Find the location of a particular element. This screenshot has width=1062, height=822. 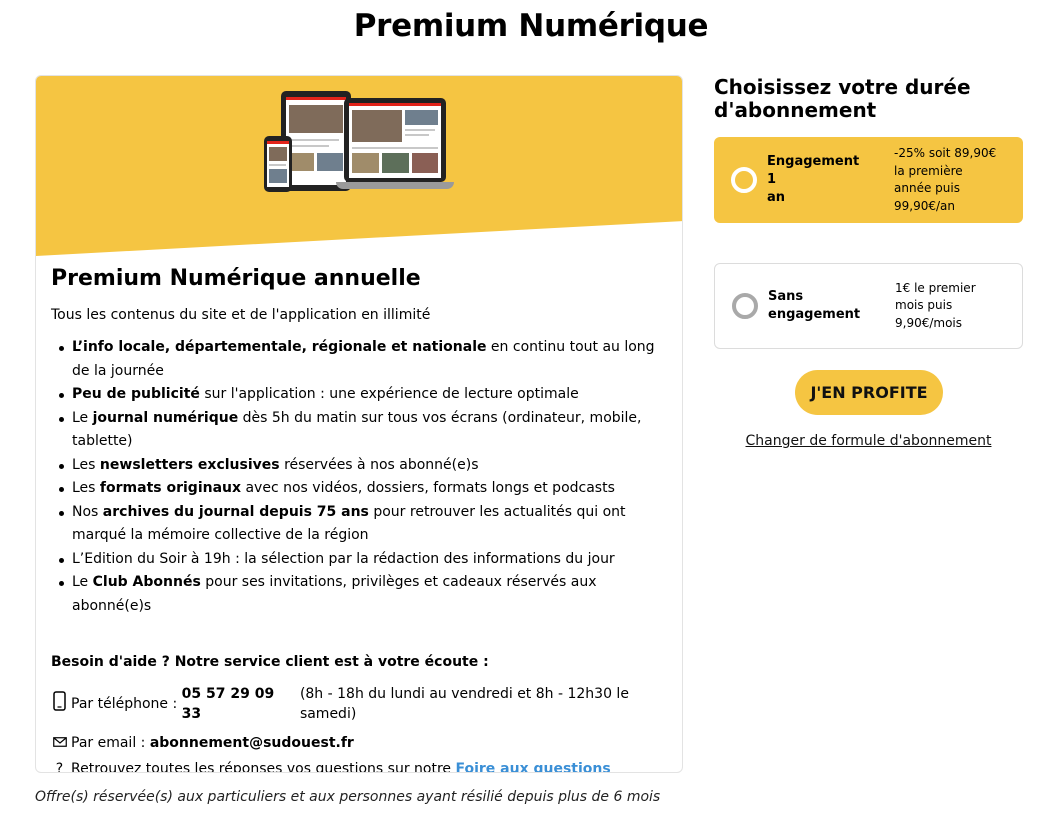

duration-title-line1: Choisissez votre durée is located at coordinates (842, 87).